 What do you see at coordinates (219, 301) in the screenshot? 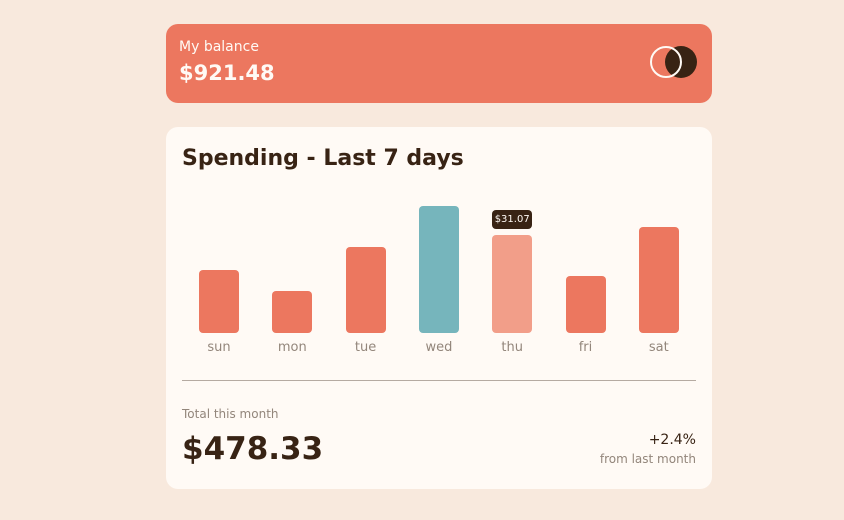
I see `bar-sun` at bounding box center [219, 301].